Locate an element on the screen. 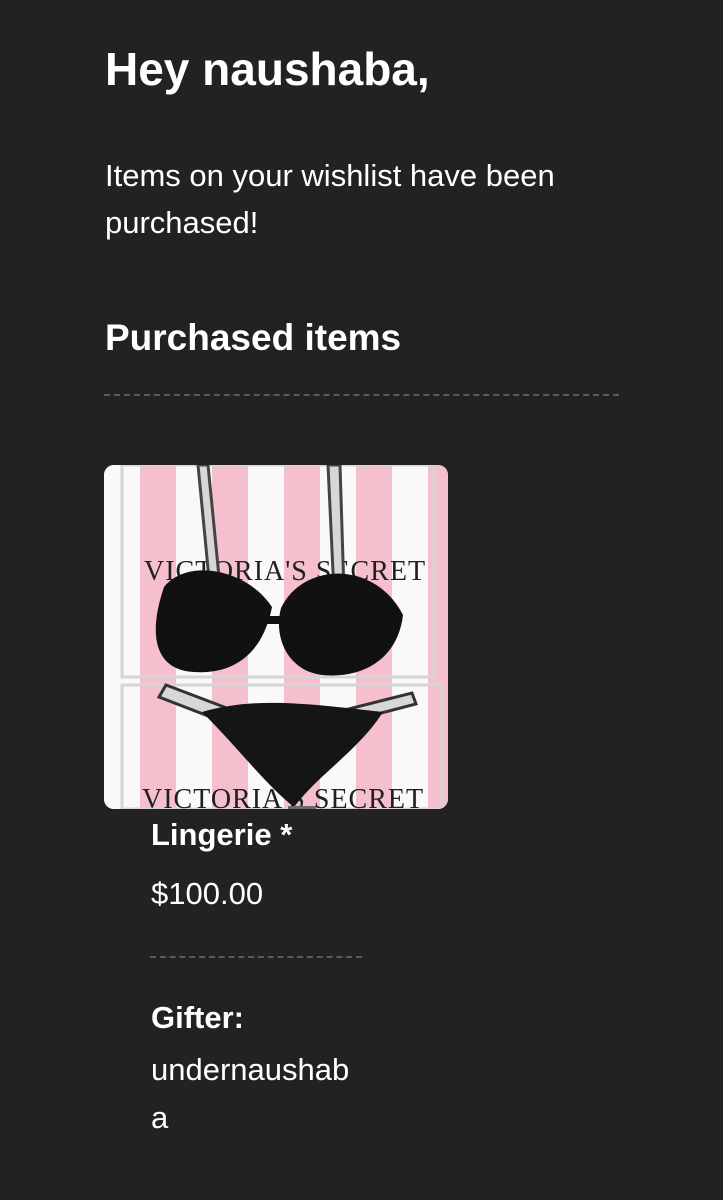  item-name: Lingerie * is located at coordinates (222, 834).